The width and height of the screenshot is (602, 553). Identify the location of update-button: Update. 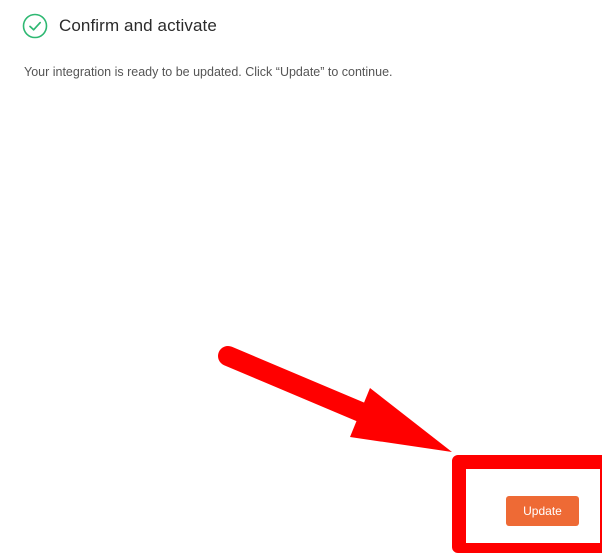
(542, 511).